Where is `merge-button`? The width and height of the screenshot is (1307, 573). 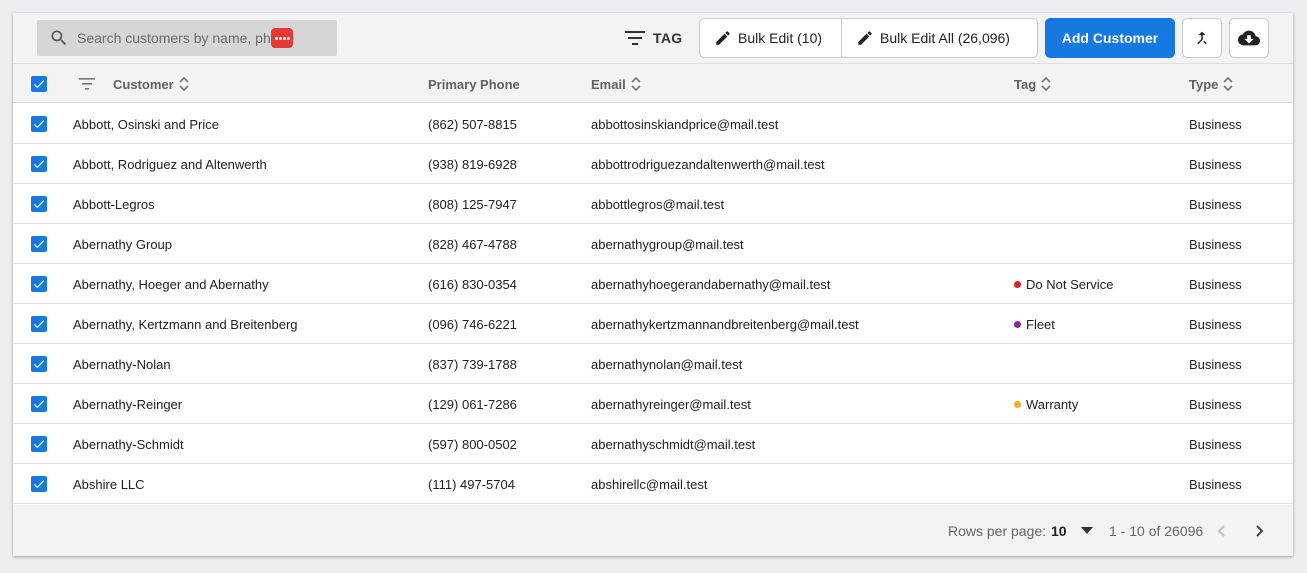 merge-button is located at coordinates (1202, 38).